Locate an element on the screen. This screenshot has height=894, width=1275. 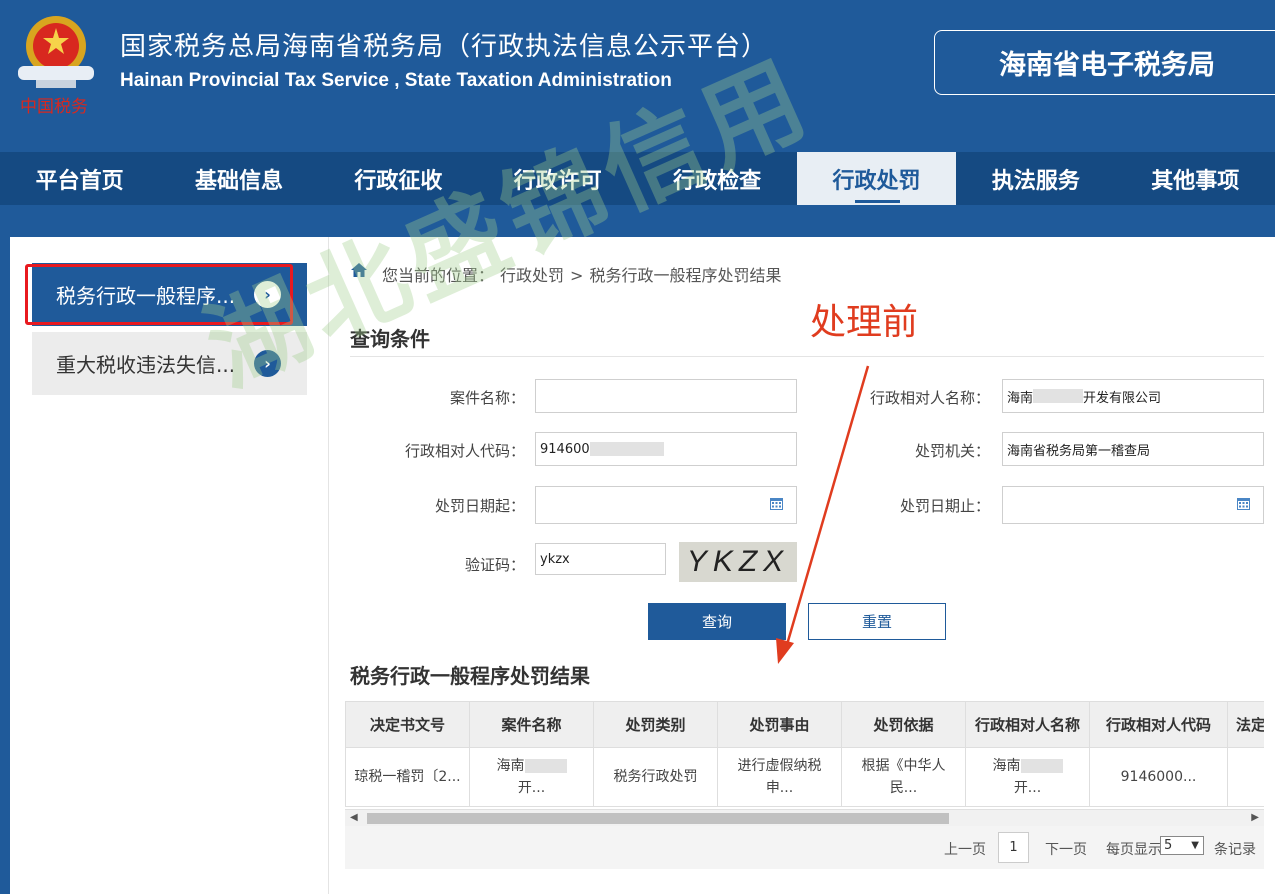
national-emblem-logo: 中国税务 is located at coordinates (56, 66).